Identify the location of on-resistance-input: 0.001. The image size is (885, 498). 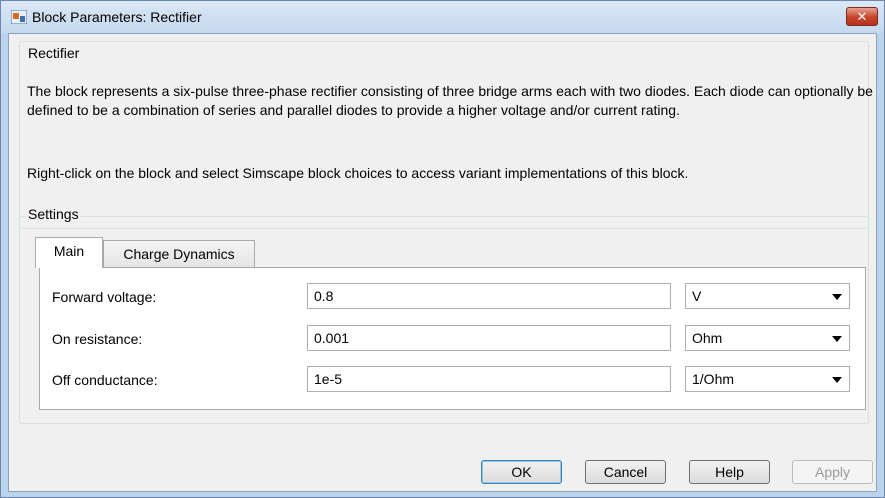
(489, 338).